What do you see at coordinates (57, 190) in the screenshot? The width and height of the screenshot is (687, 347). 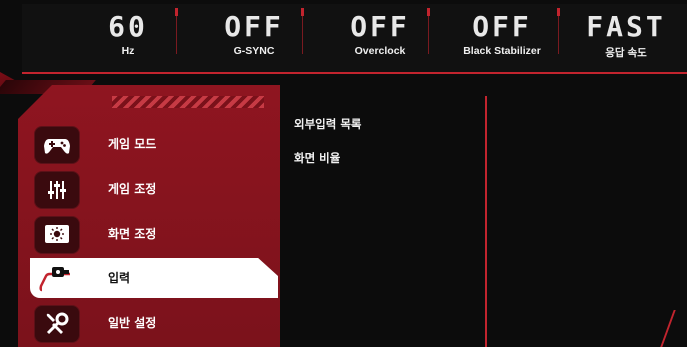 I see `sliders-icon` at bounding box center [57, 190].